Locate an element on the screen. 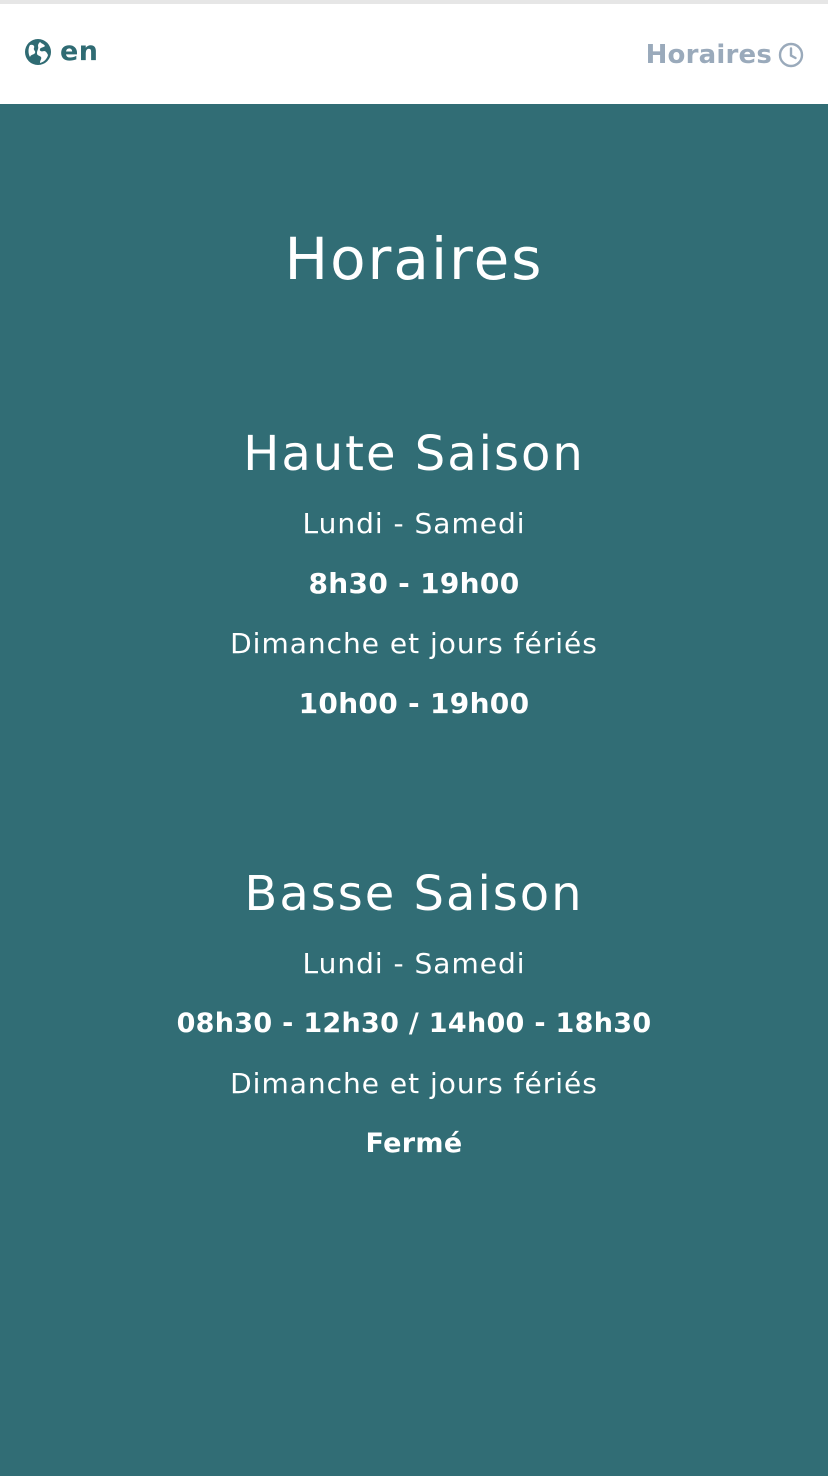 The image size is (828, 1476). language-label: en is located at coordinates (79, 51).